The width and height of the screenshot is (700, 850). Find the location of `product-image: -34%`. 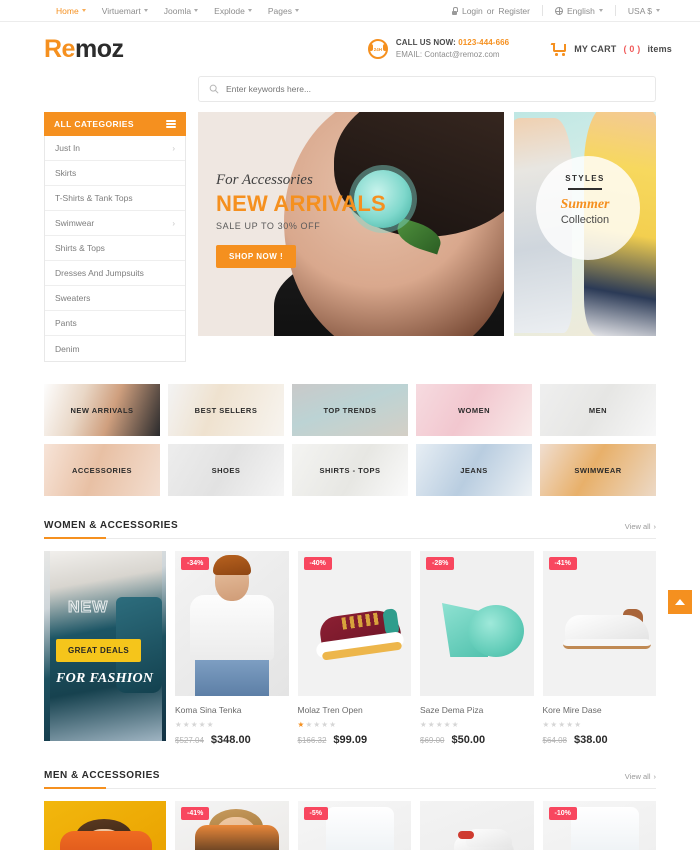

product-image: -34% is located at coordinates (232, 623).